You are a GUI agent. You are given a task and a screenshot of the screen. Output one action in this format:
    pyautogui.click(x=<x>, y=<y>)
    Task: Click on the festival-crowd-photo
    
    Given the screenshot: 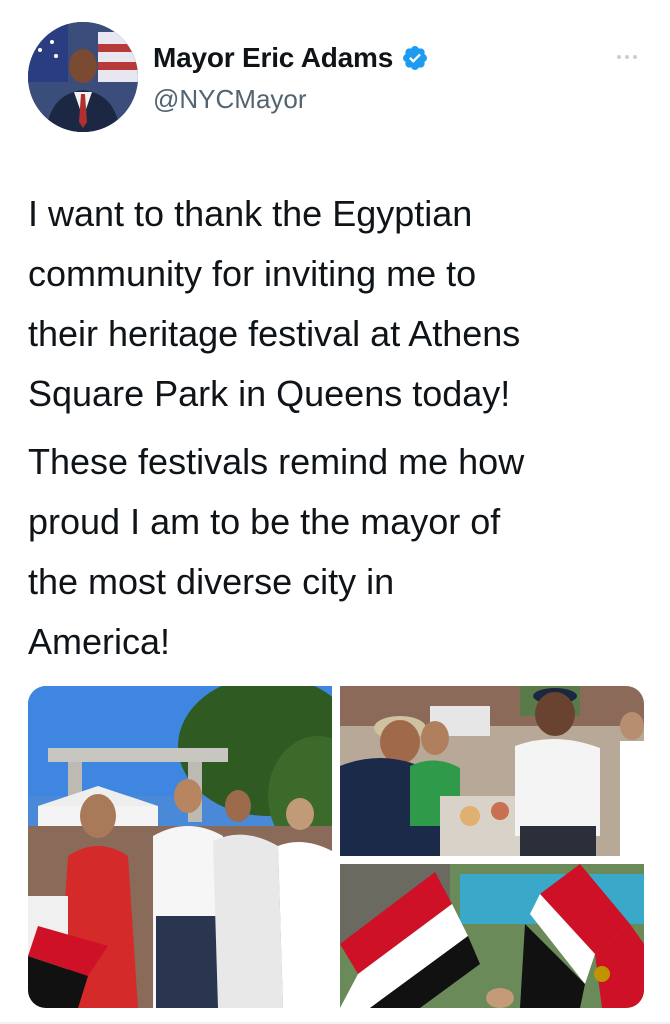 What is the action you would take?
    pyautogui.click(x=180, y=847)
    